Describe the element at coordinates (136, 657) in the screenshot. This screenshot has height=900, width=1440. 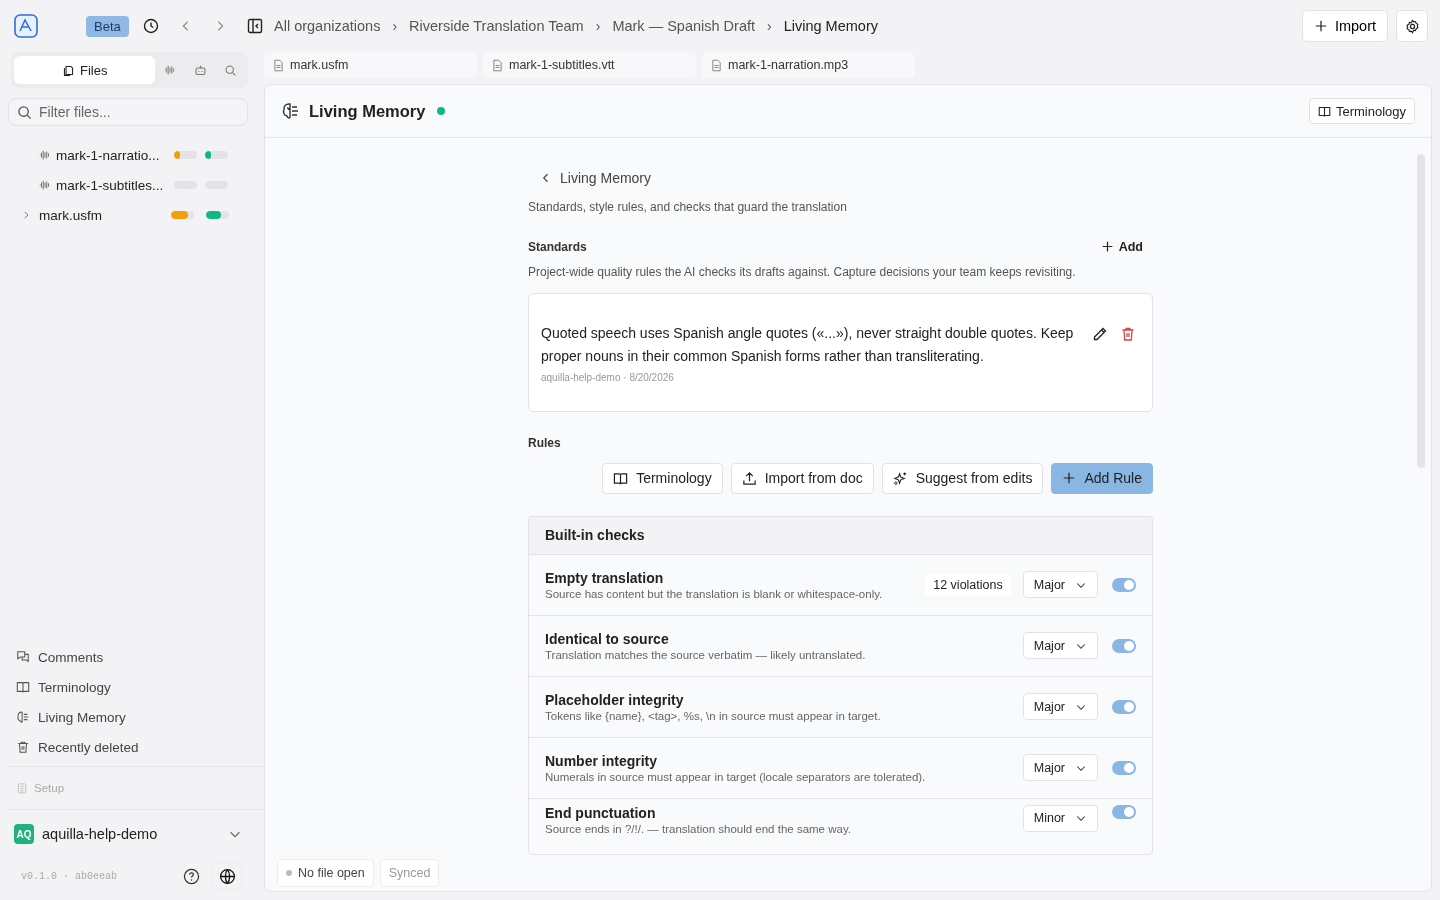
I see `sidebar-link: Comments` at that location.